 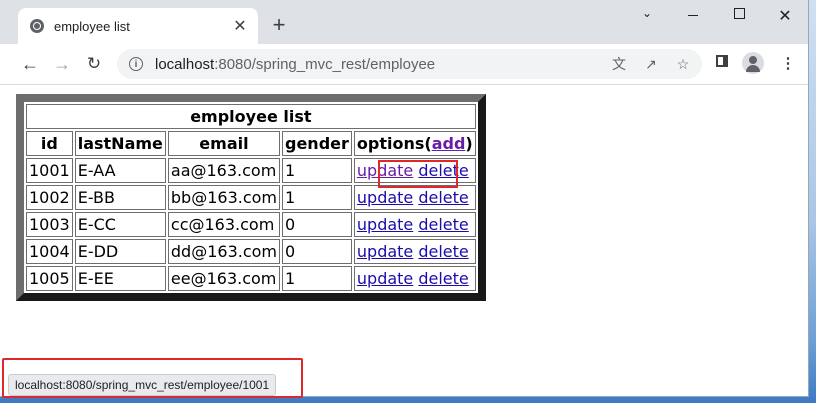 What do you see at coordinates (49, 170) in the screenshot?
I see `cell-id: 1001` at bounding box center [49, 170].